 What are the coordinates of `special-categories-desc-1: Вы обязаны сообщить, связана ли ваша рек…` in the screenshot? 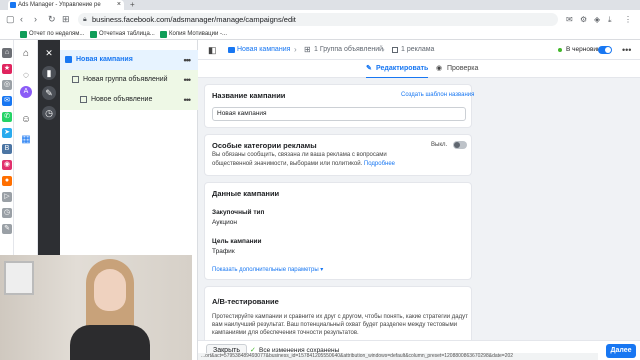 It's located at (299, 155).